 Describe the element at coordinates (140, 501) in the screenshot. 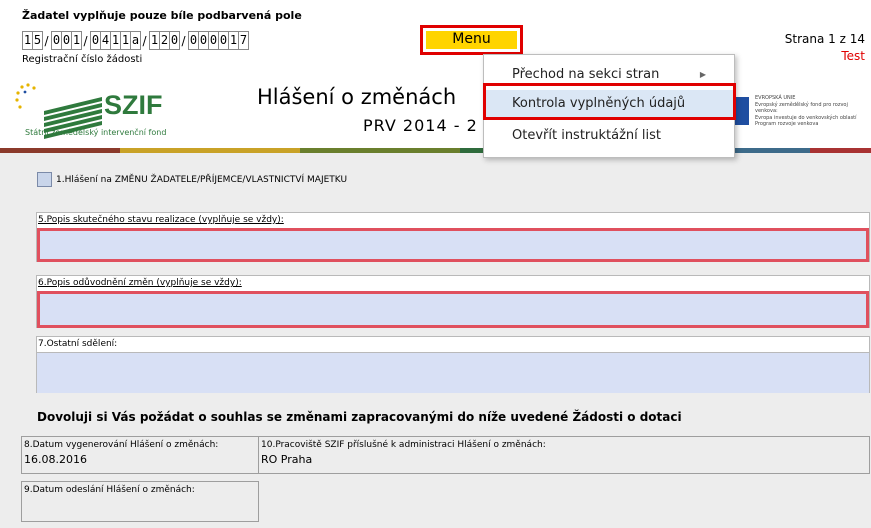

I see `field-9: 9.Datum odeslání Hlášení o změnách:` at that location.